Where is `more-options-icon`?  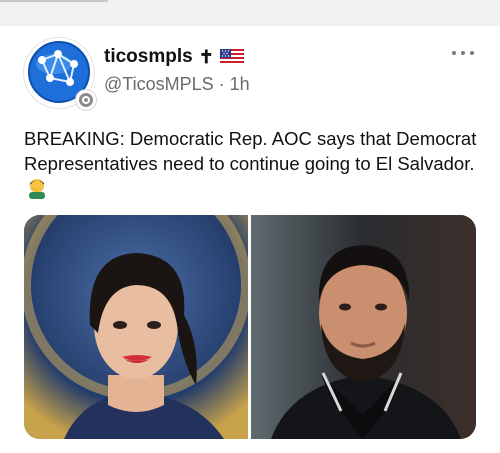 more-options-icon is located at coordinates (463, 53).